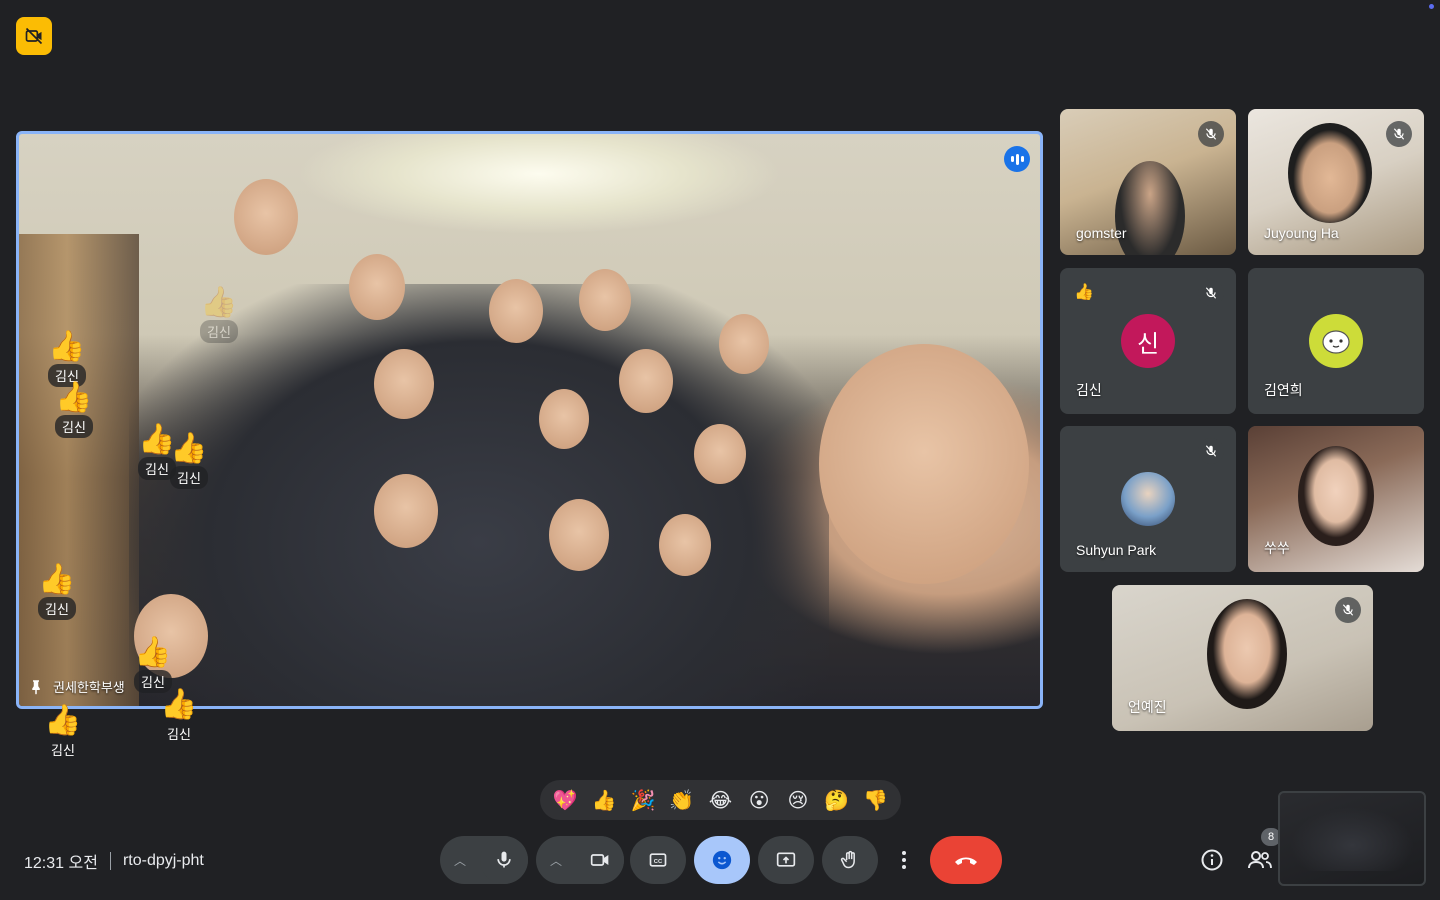 This screenshot has width=1440, height=900. I want to click on participant-tile-kim-shin: 👍 신 김신, so click(1148, 341).